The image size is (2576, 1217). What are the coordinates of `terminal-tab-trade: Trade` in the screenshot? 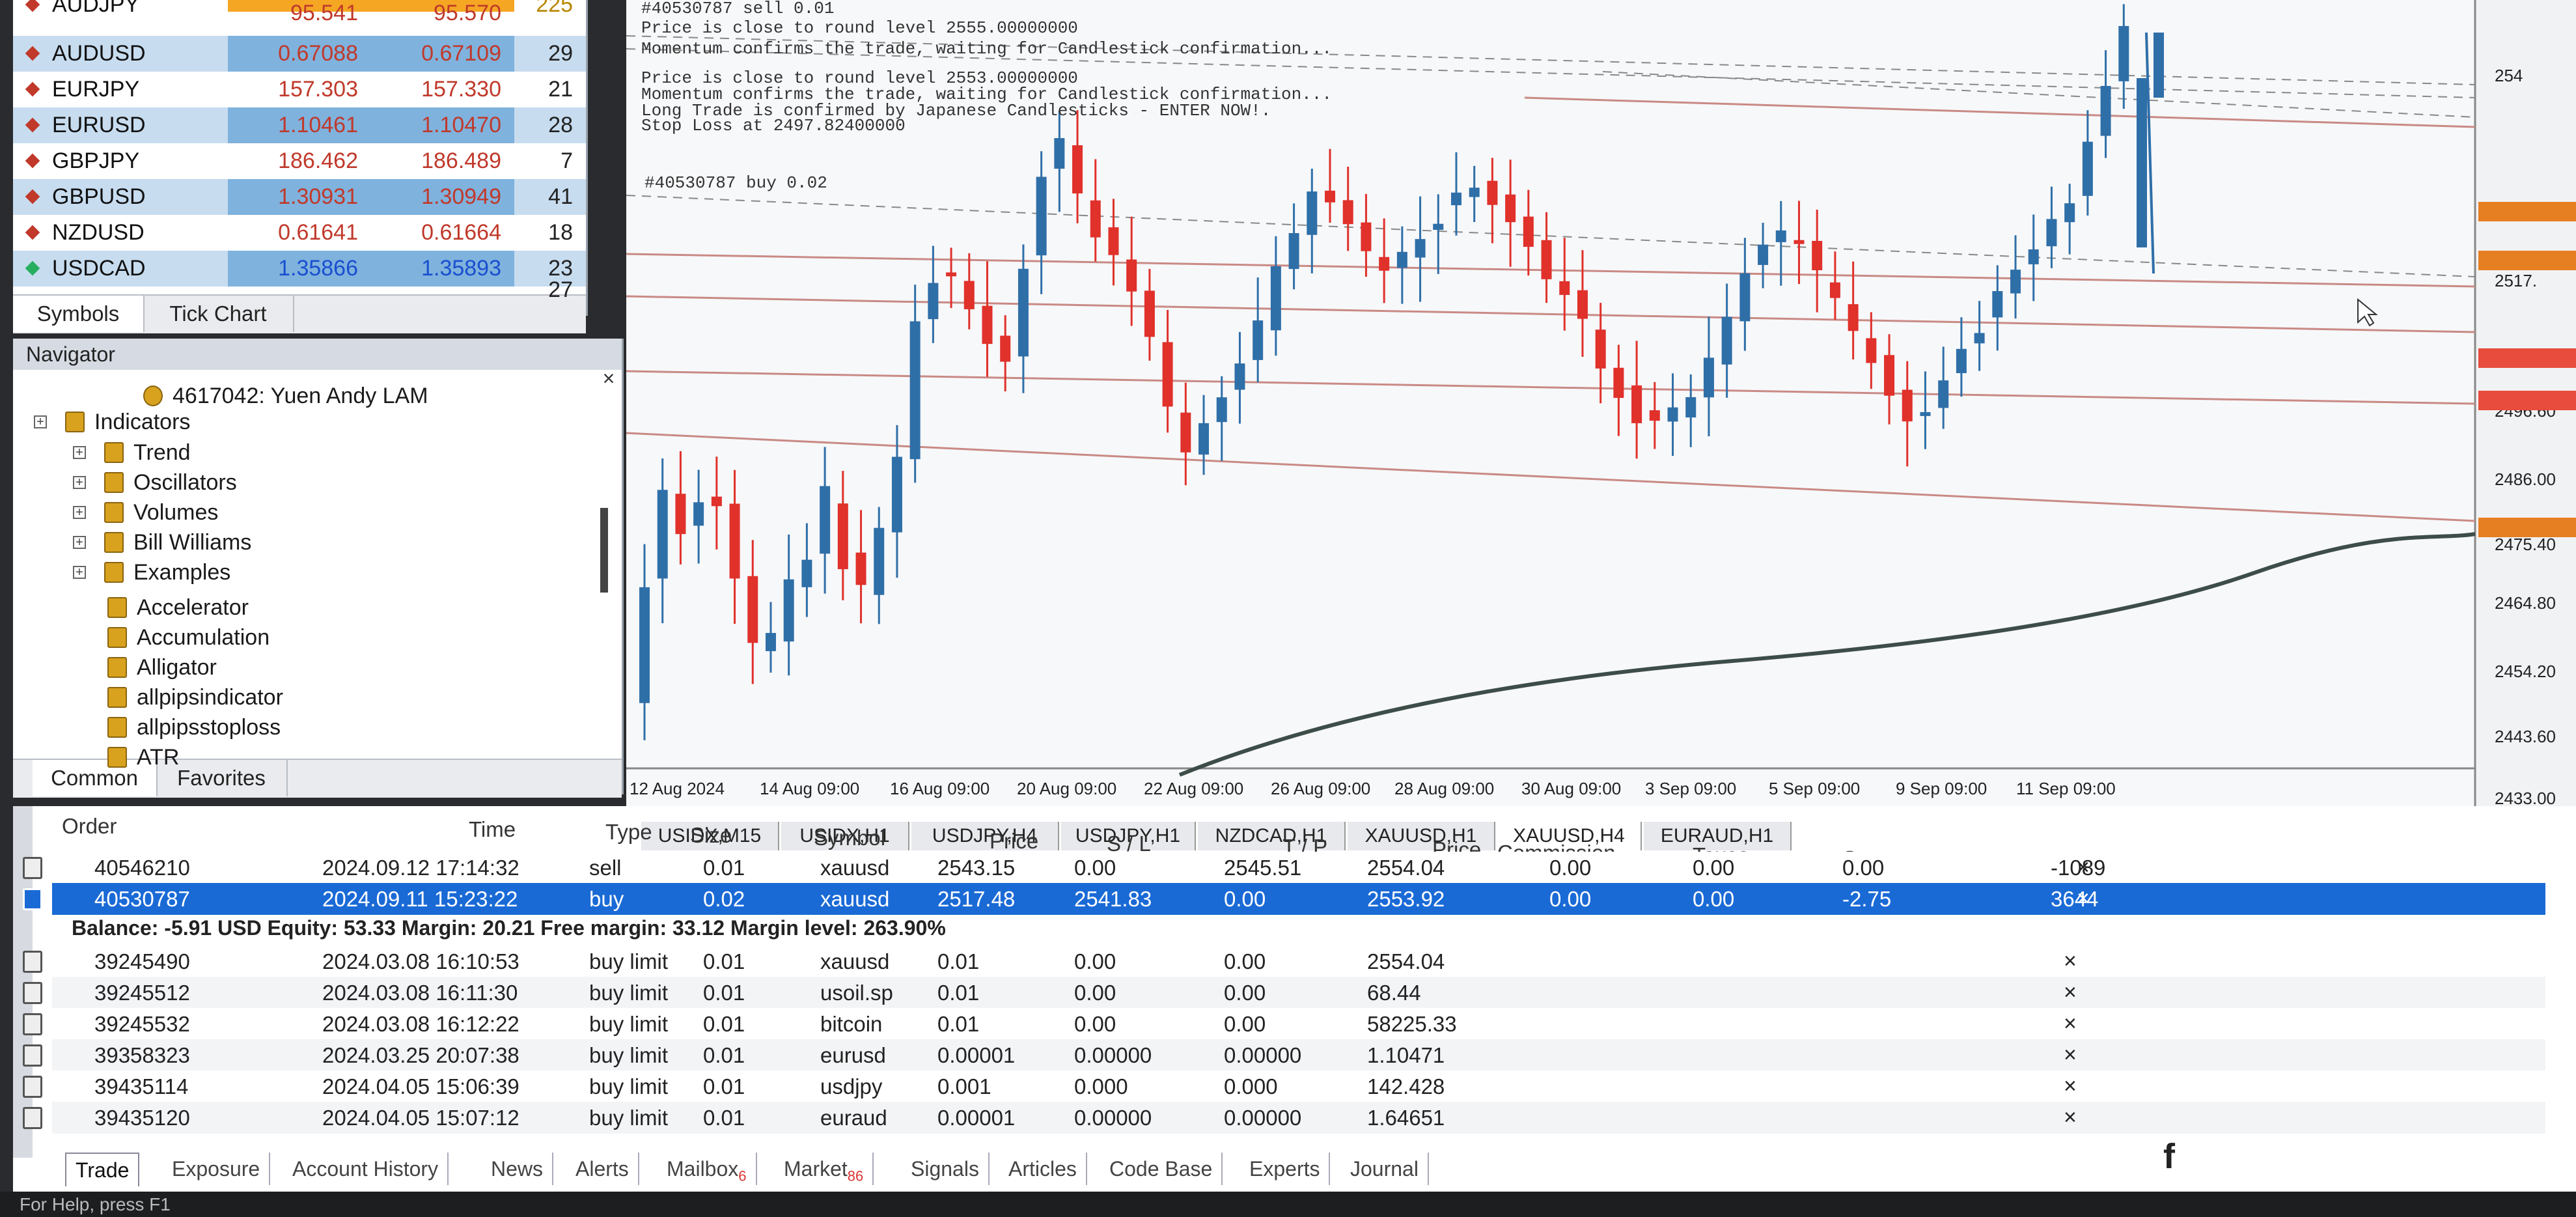 It's located at (102, 1169).